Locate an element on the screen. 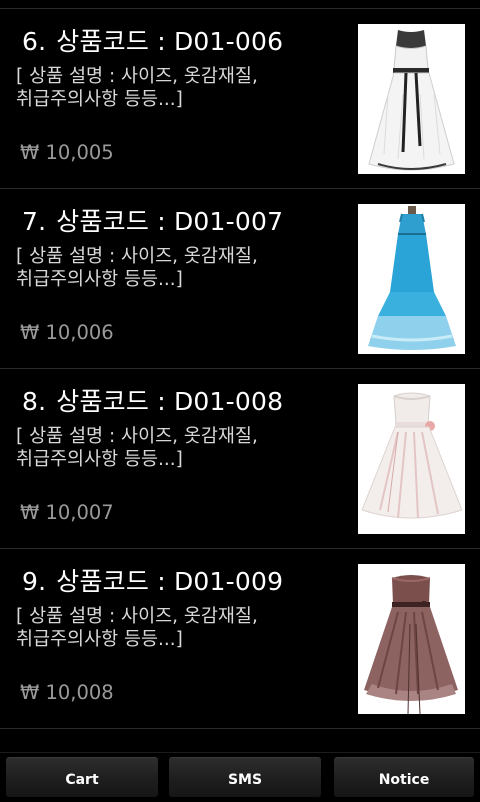 The height and width of the screenshot is (802, 480). product-code: 상품코드 : D01-006 is located at coordinates (170, 41).